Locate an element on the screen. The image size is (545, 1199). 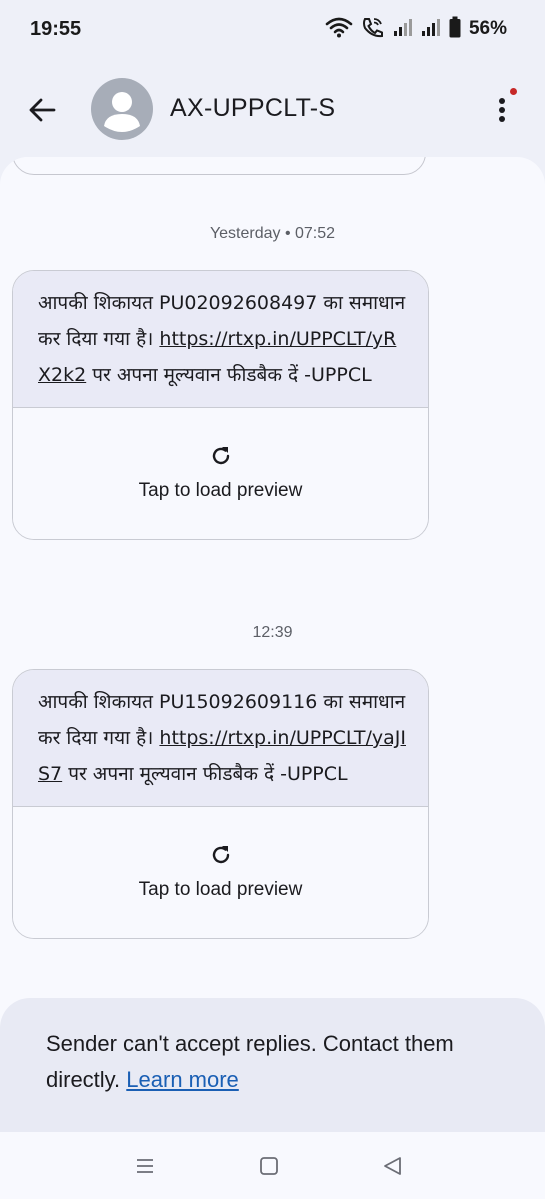
home-button is located at coordinates (269, 1166).